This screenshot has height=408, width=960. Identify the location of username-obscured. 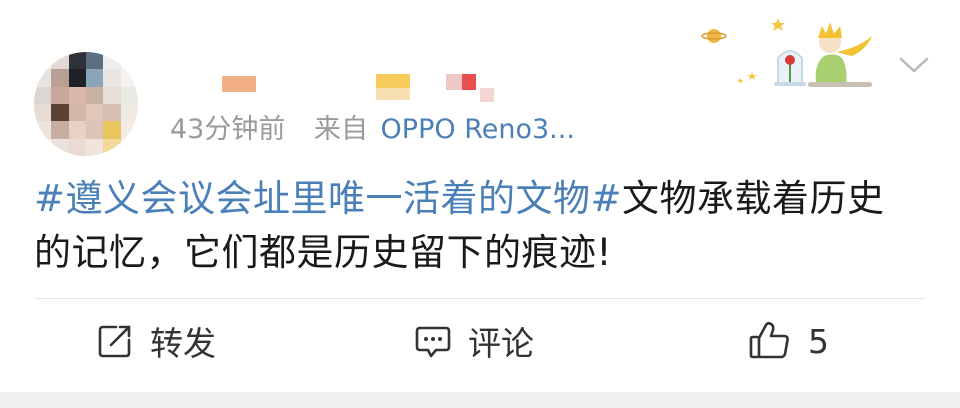
(365, 89).